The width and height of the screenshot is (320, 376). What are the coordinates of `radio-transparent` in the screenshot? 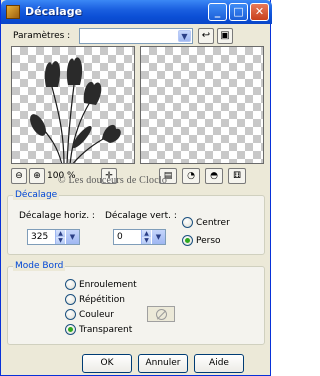 It's located at (70, 329).